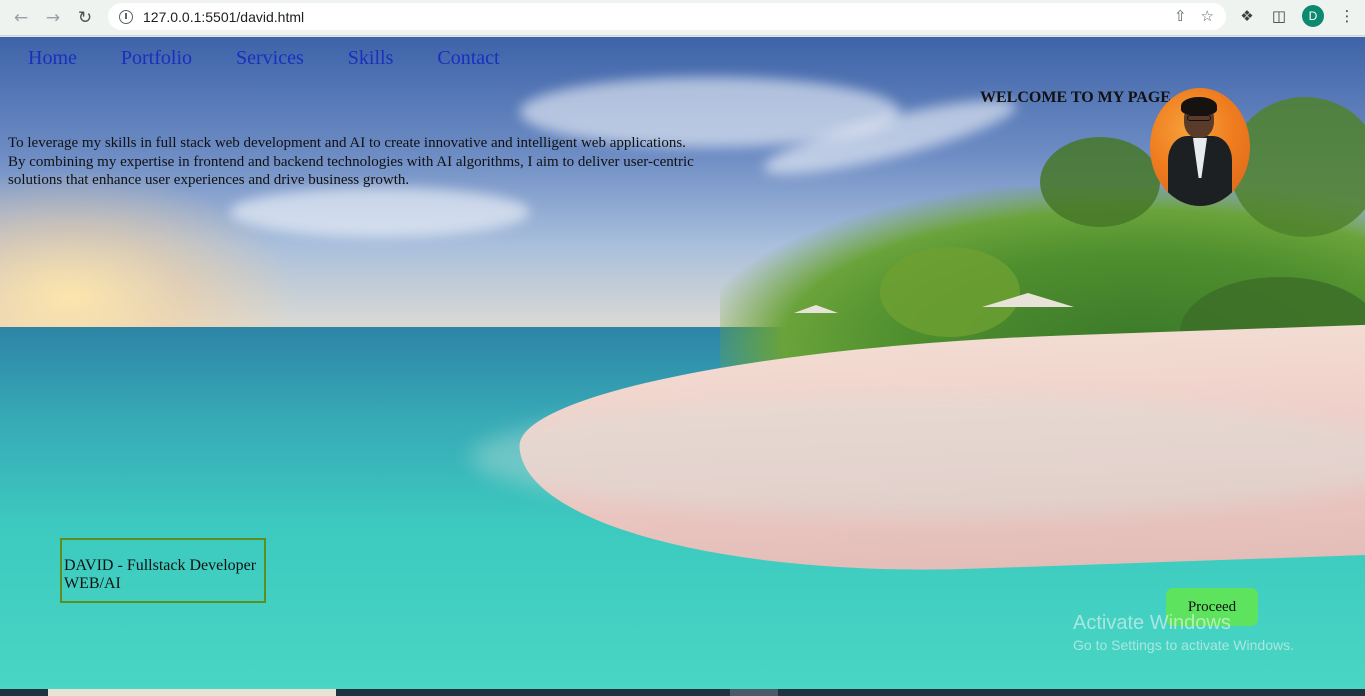  What do you see at coordinates (192, 692) in the screenshot?
I see `taskbar-app` at bounding box center [192, 692].